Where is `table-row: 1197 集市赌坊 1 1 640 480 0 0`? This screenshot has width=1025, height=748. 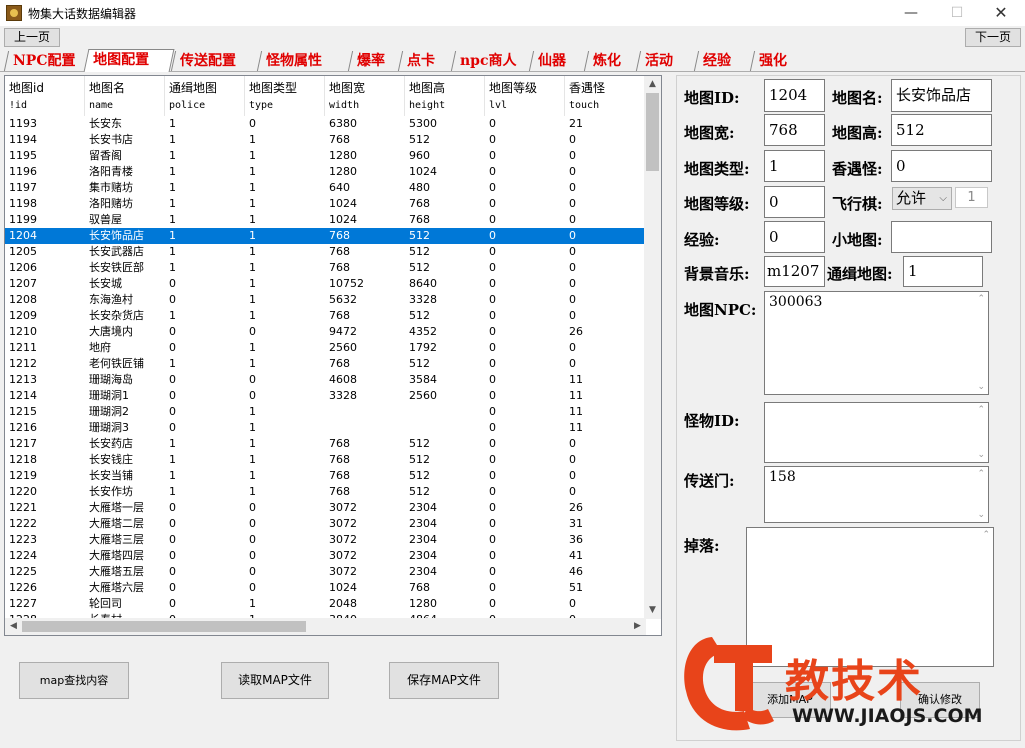 table-row: 1197 集市赌坊 1 1 640 480 0 0 is located at coordinates (325, 188).